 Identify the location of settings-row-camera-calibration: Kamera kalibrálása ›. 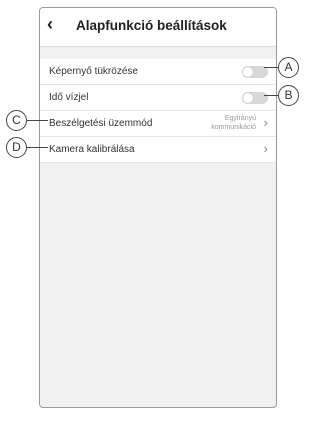
(158, 150).